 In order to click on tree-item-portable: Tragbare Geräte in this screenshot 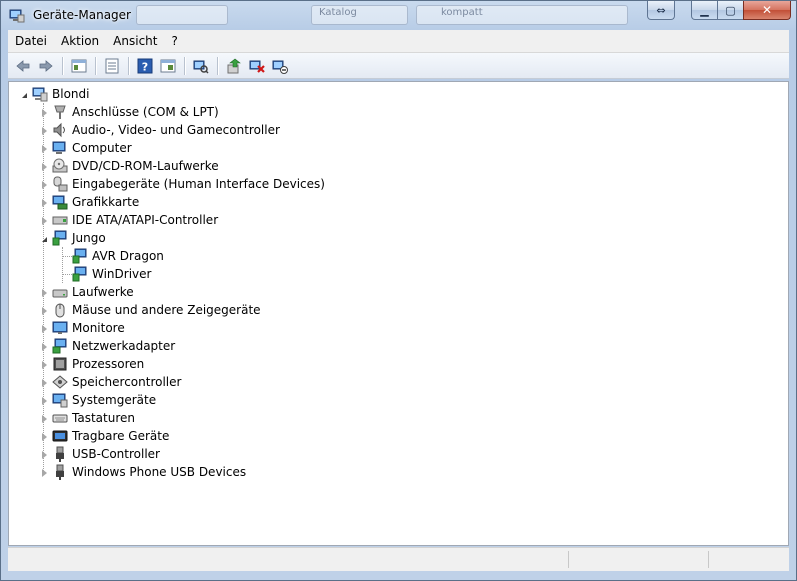, I will do `click(110, 436)`.